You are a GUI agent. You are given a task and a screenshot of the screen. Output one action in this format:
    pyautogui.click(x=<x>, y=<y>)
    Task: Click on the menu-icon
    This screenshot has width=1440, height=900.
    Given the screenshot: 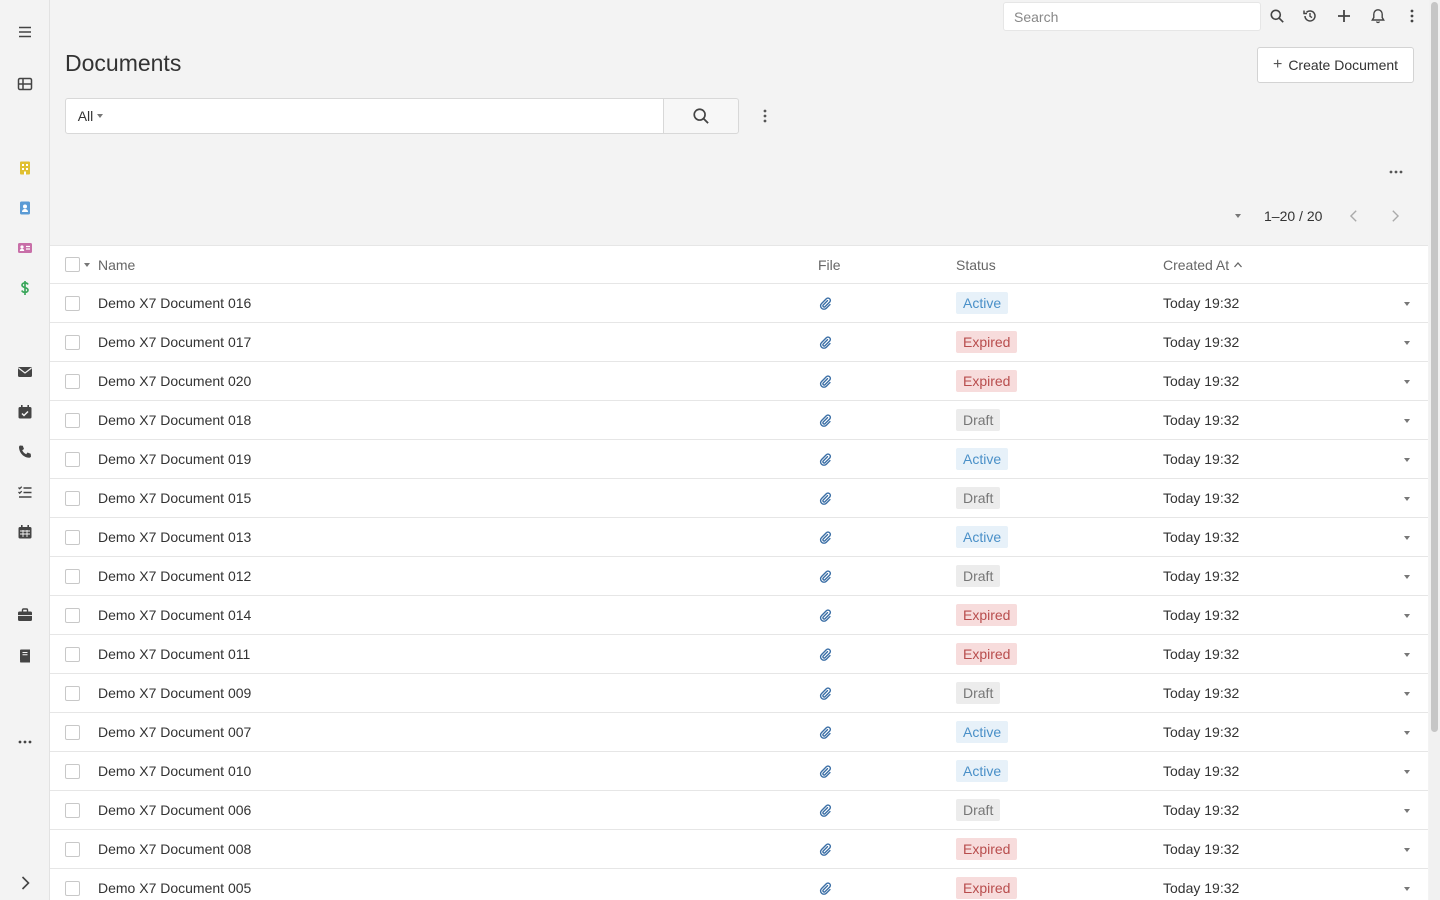 What is the action you would take?
    pyautogui.click(x=25, y=32)
    